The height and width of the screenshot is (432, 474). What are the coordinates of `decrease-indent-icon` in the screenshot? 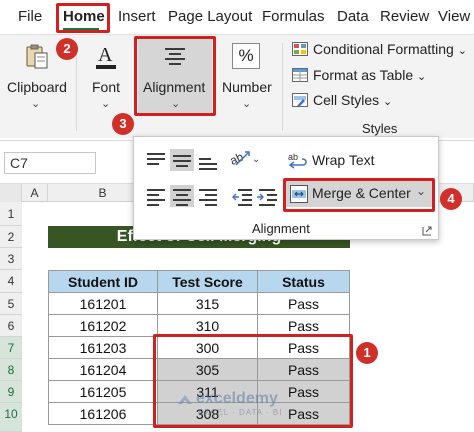 It's located at (242, 196).